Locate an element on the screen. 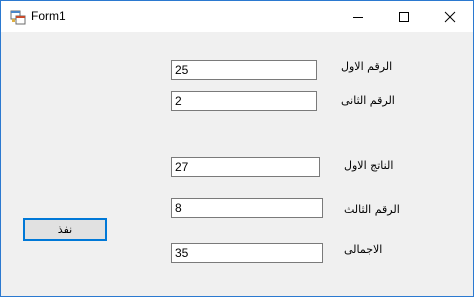  window-title: Form1 is located at coordinates (48, 16).